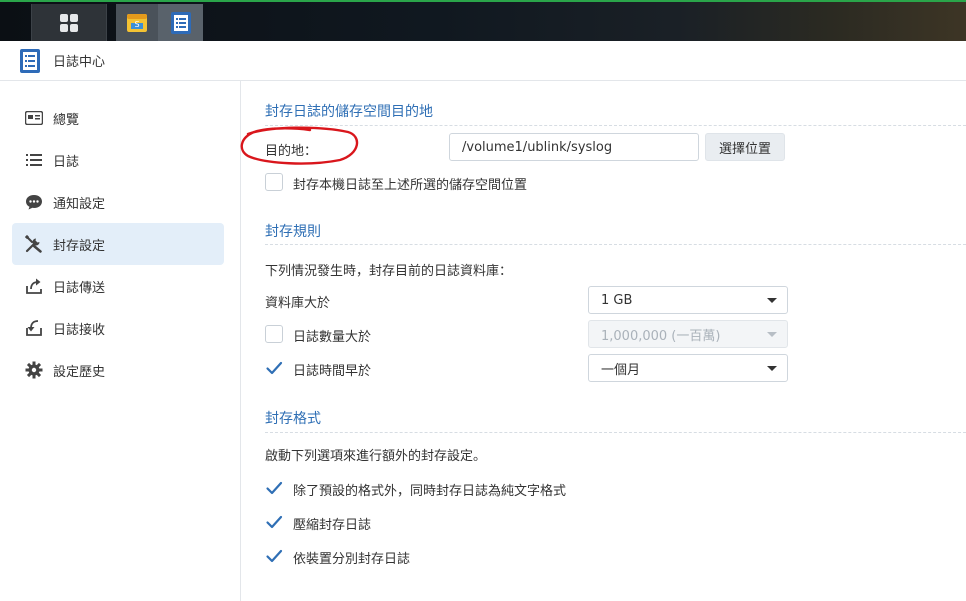 The width and height of the screenshot is (966, 601). Describe the element at coordinates (617, 300) in the screenshot. I see `db-size-value: 1 GB` at that location.